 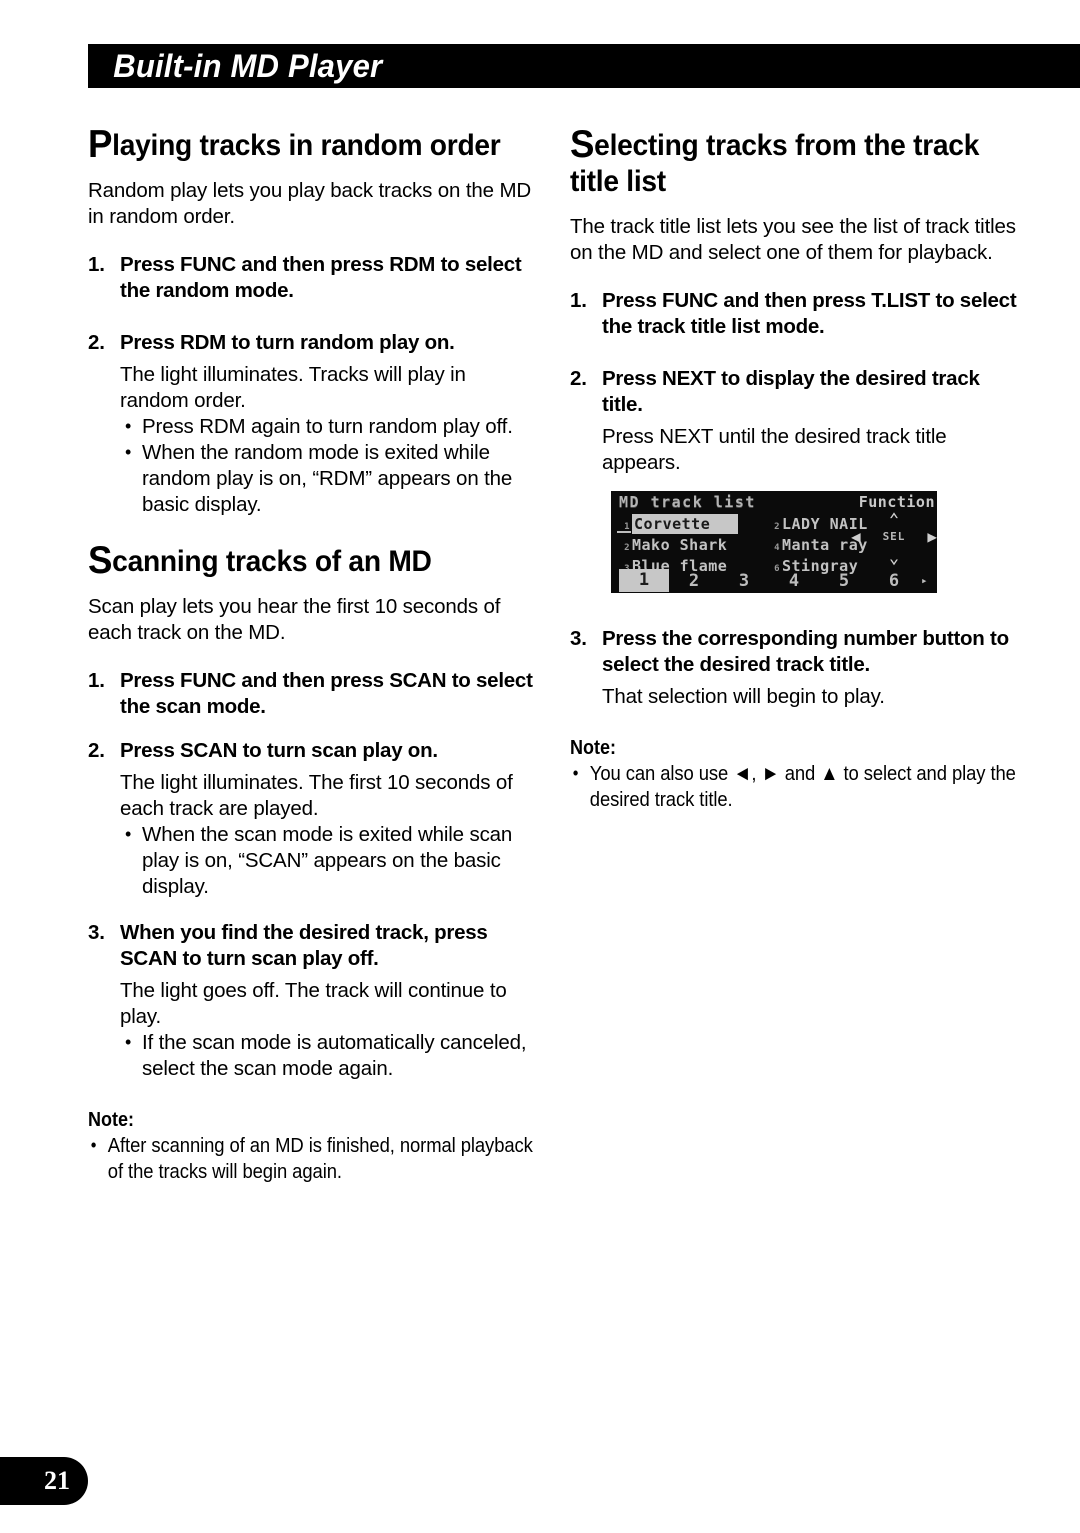 I want to click on chevron-up-icon: ⌃, so click(x=894, y=520).